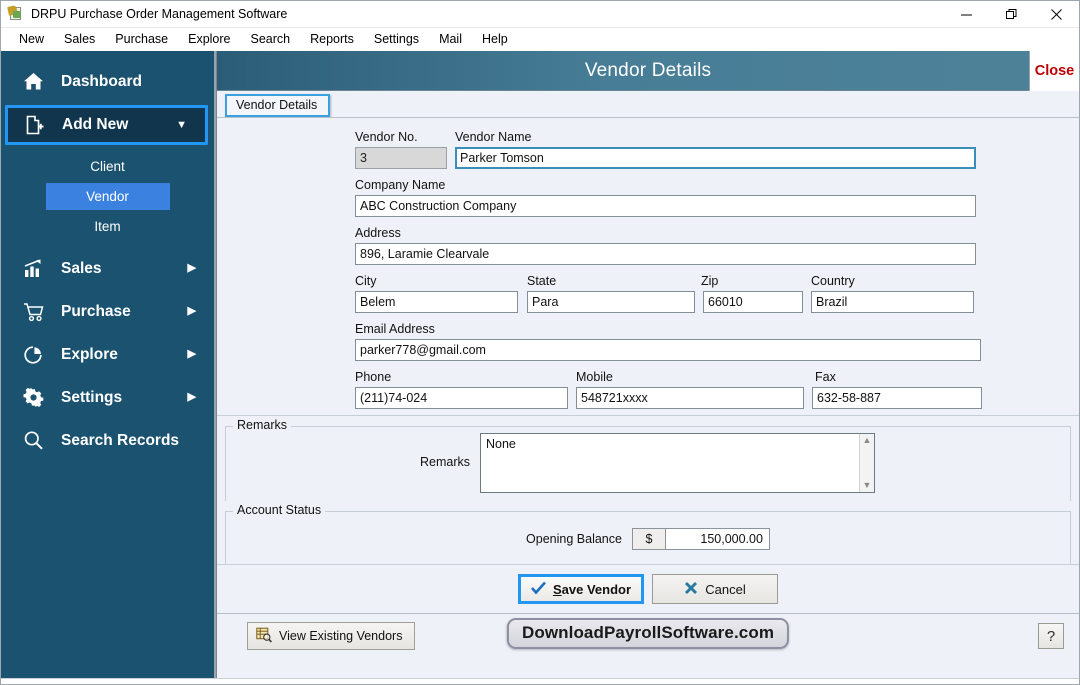 This screenshot has width=1080, height=685. I want to click on row-vendor-no-name-inputs: 3 Parker Tomson, so click(717, 158).